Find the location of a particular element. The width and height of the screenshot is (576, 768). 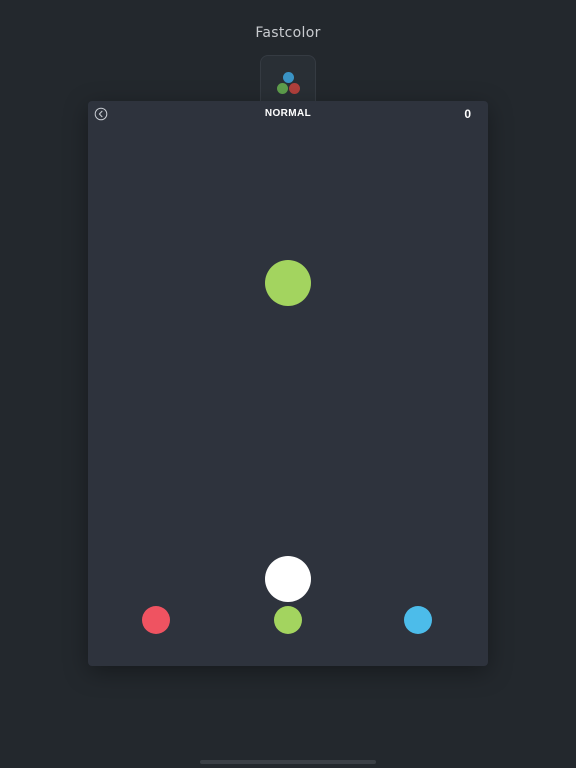

score-counter: 0 is located at coordinates (467, 114).